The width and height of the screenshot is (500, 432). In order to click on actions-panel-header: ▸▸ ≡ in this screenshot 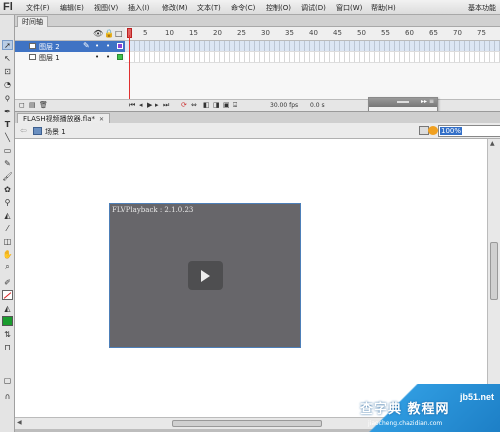, I will do `click(403, 102)`.